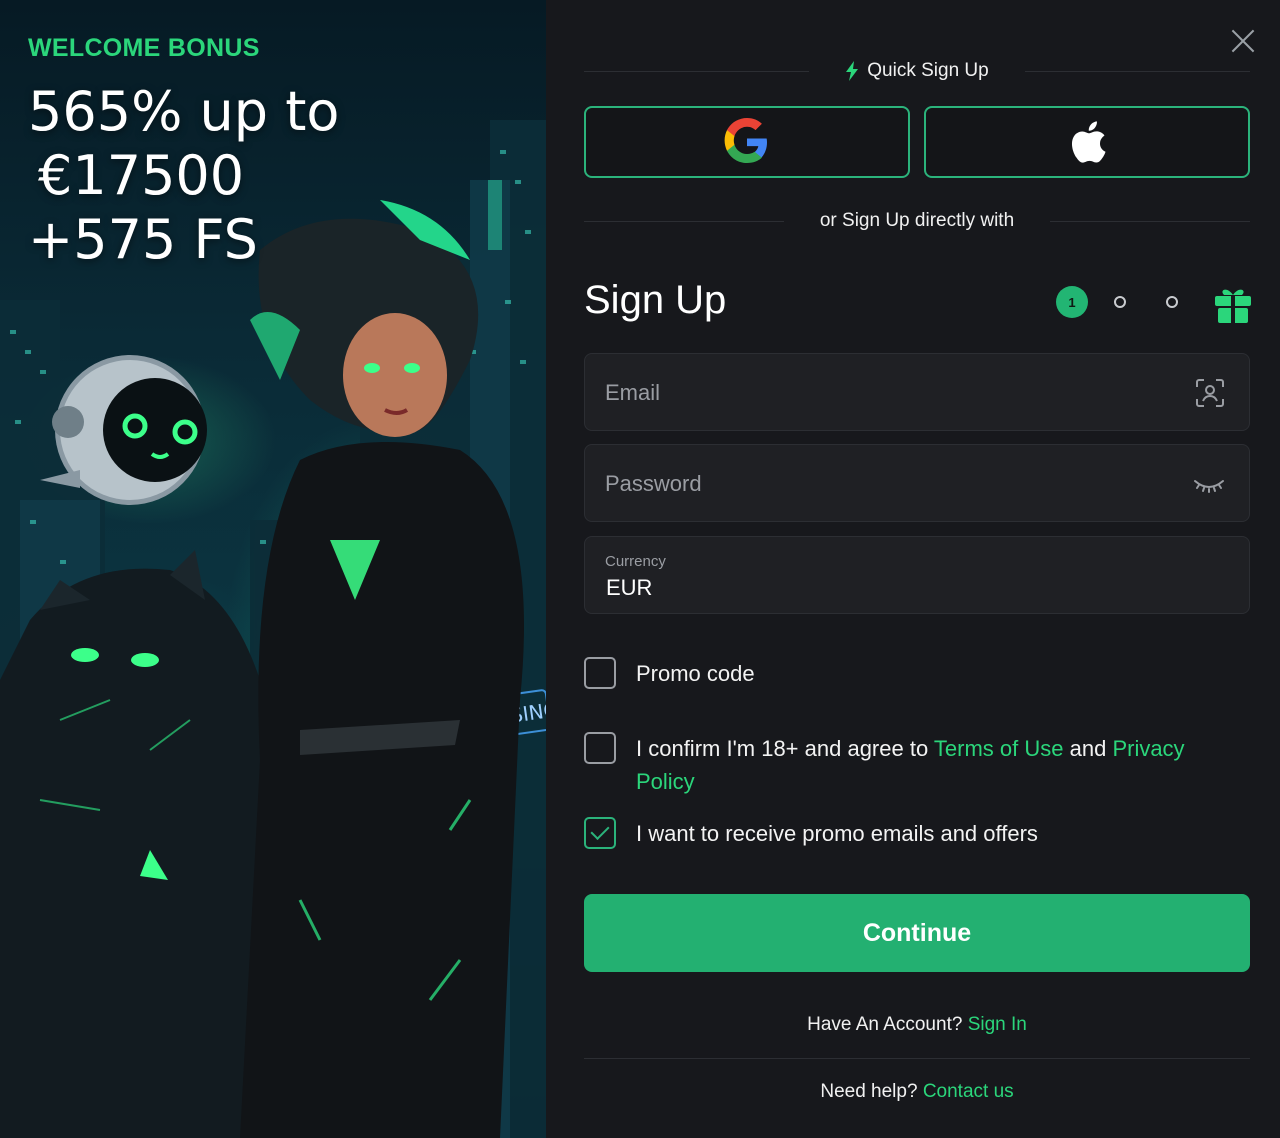  Describe the element at coordinates (917, 483) in the screenshot. I see `password-field: Password` at that location.